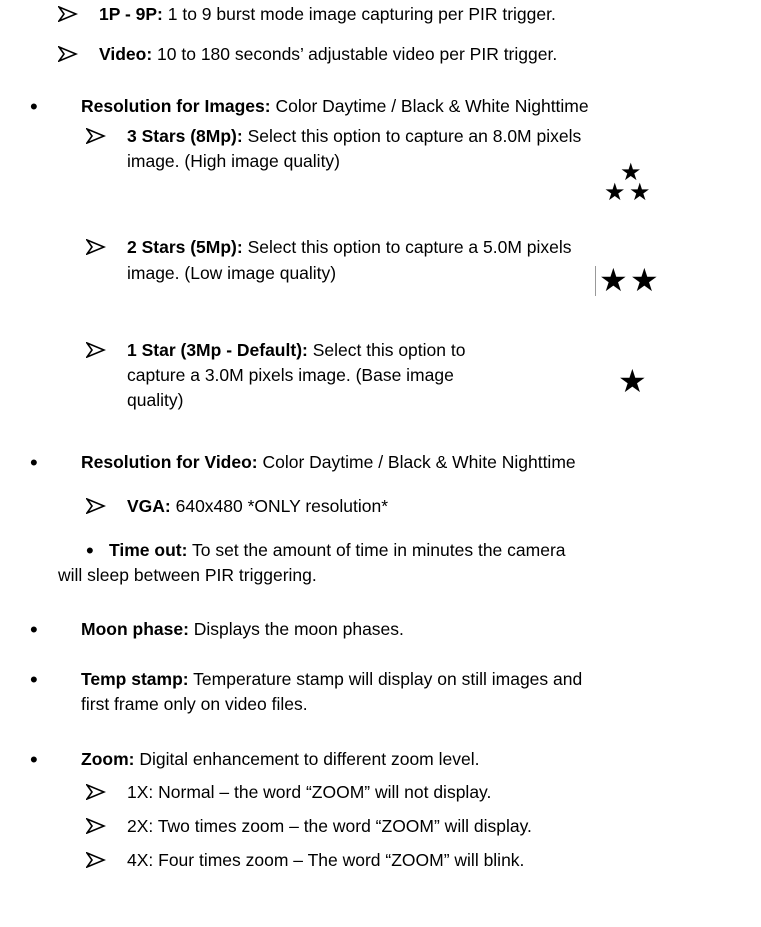 The width and height of the screenshot is (761, 927). What do you see at coordinates (126, 54) in the screenshot?
I see `video-label: Video:` at bounding box center [126, 54].